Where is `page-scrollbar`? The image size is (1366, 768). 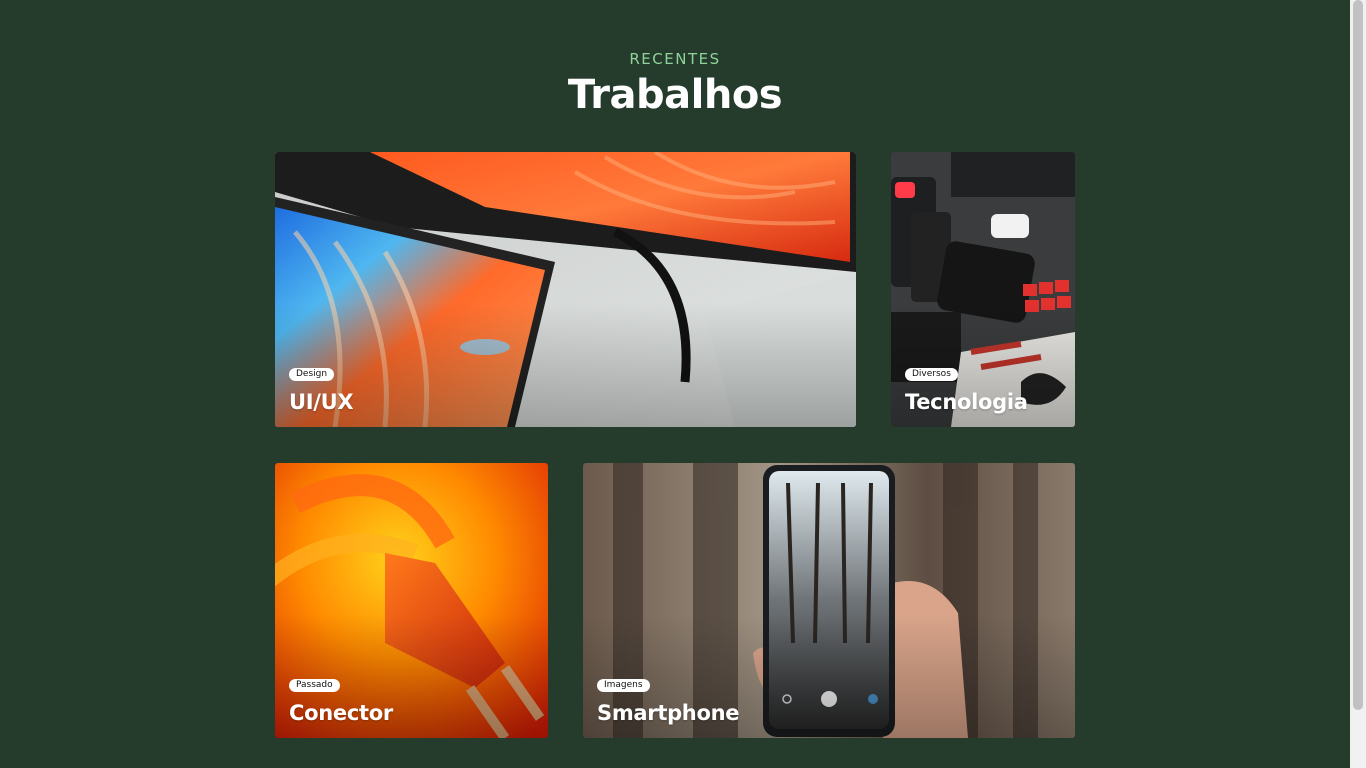
page-scrollbar is located at coordinates (1358, 384).